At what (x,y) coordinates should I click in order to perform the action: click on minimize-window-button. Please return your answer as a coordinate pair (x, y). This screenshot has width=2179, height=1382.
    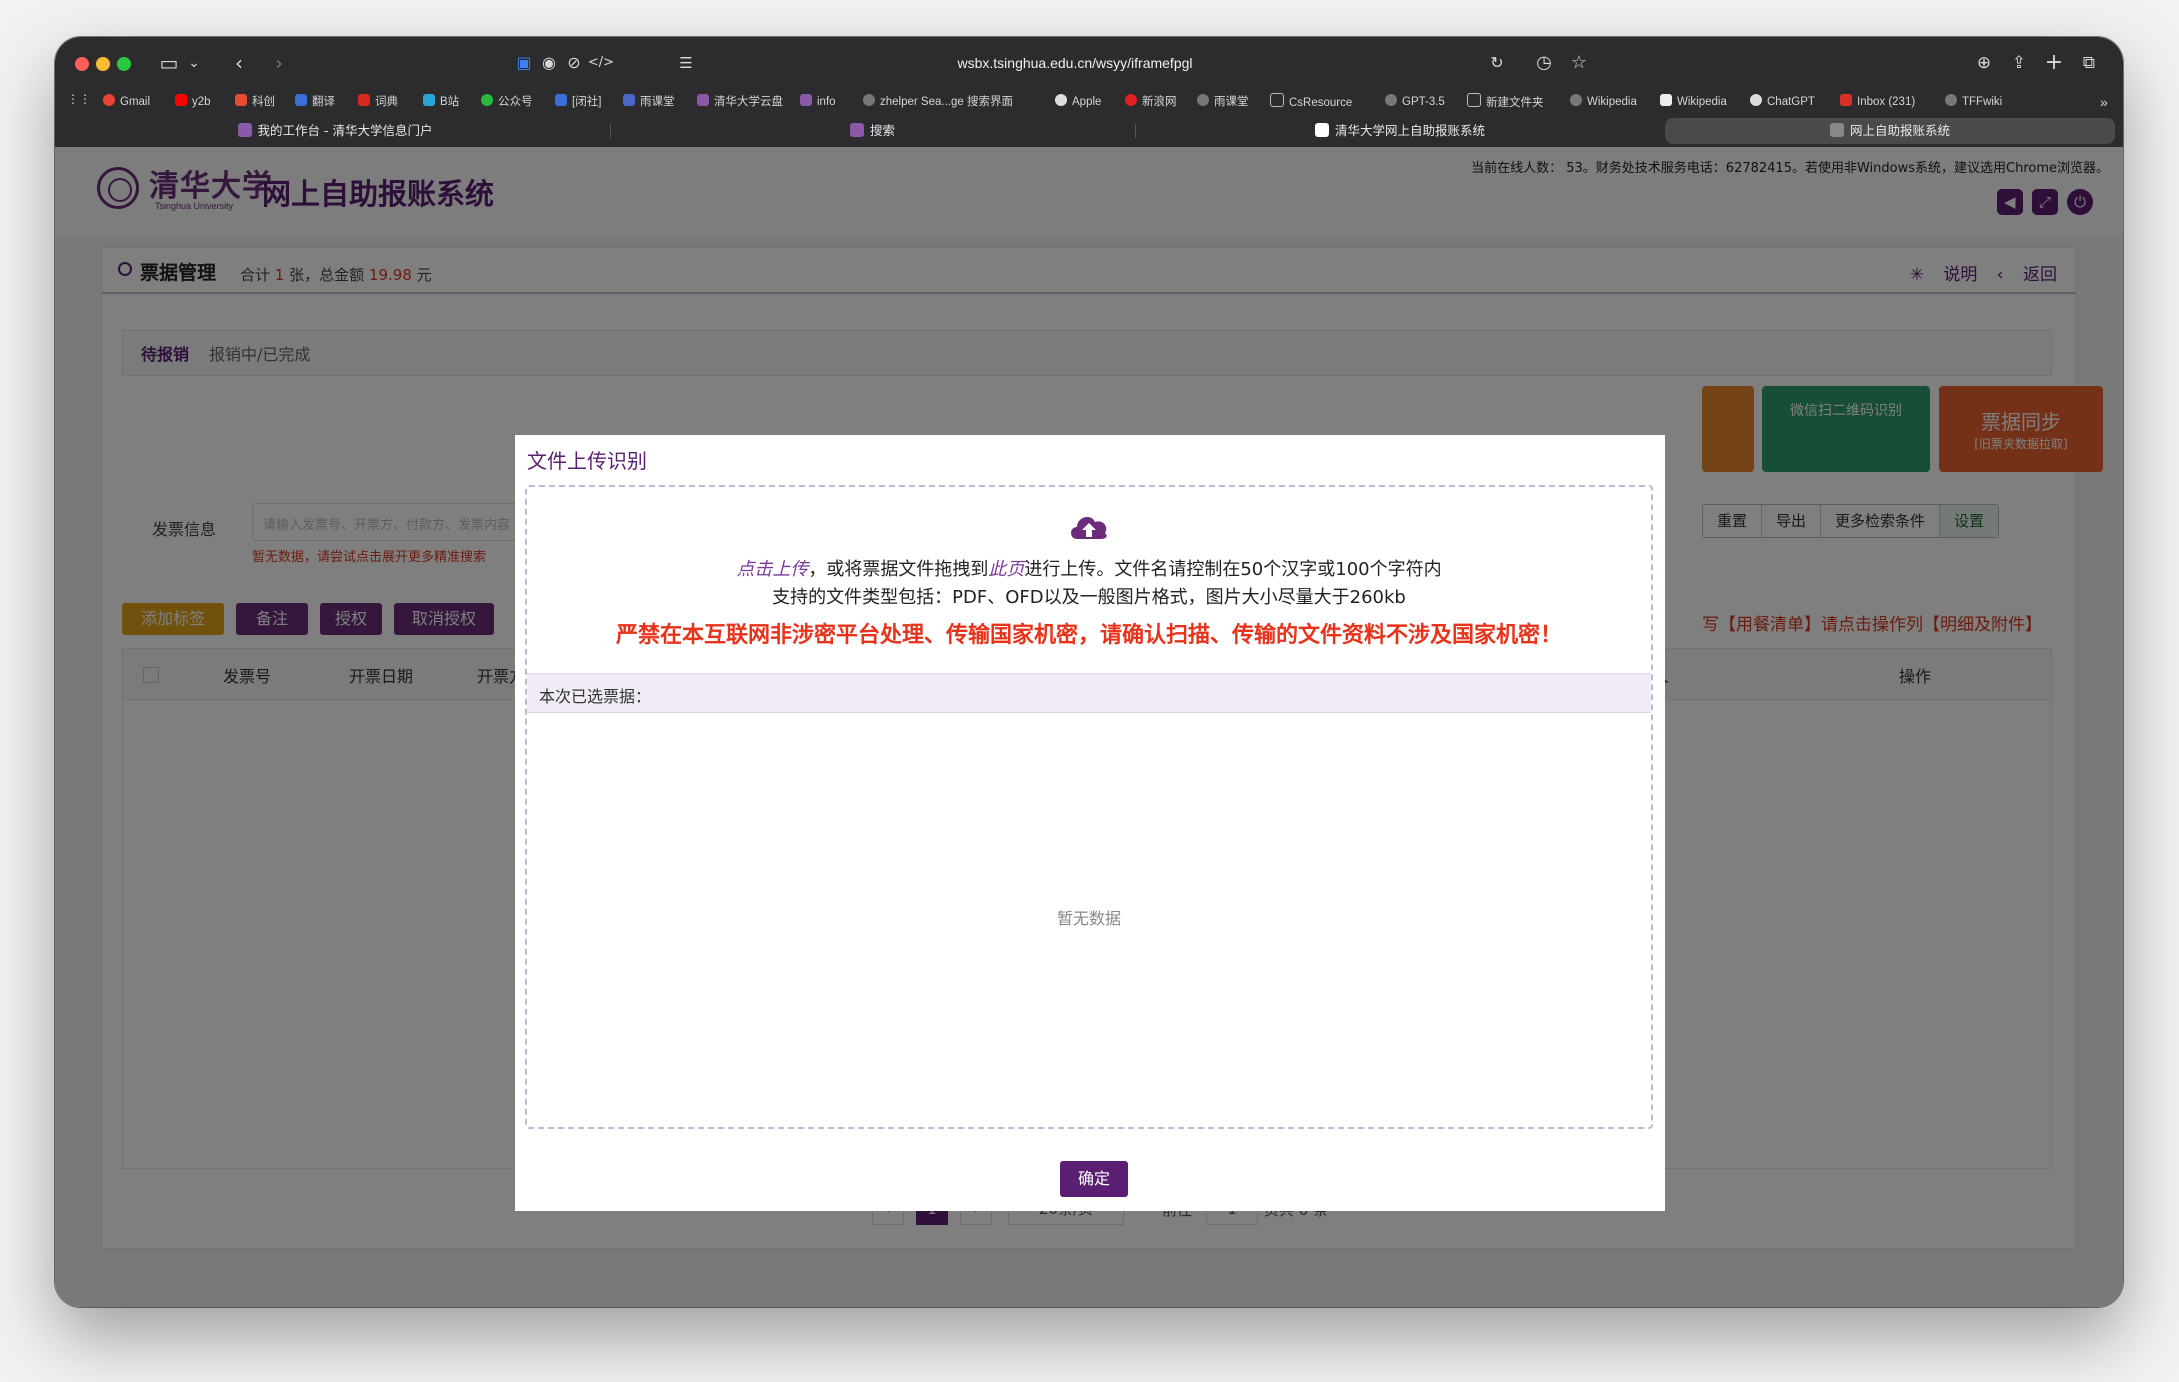
    Looking at the image, I should click on (103, 64).